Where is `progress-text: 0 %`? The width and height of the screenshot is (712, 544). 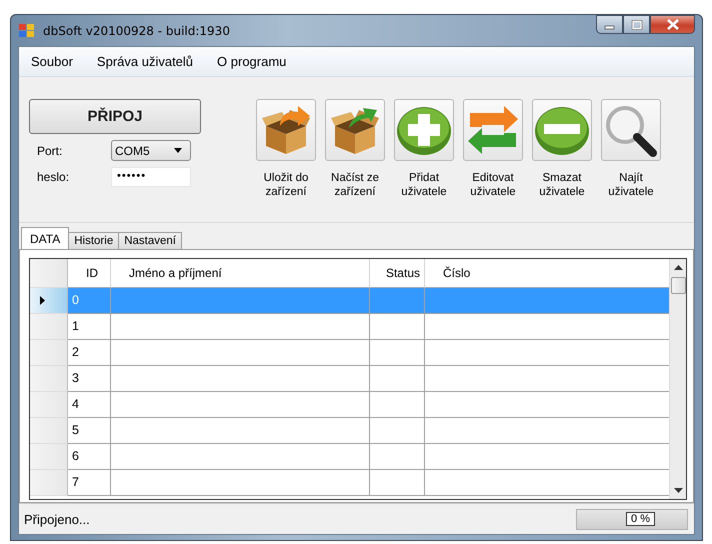
progress-text: 0 % is located at coordinates (640, 519).